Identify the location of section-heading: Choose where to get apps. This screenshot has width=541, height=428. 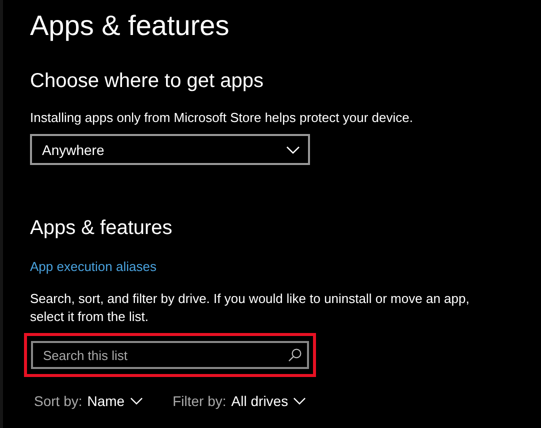
(147, 81).